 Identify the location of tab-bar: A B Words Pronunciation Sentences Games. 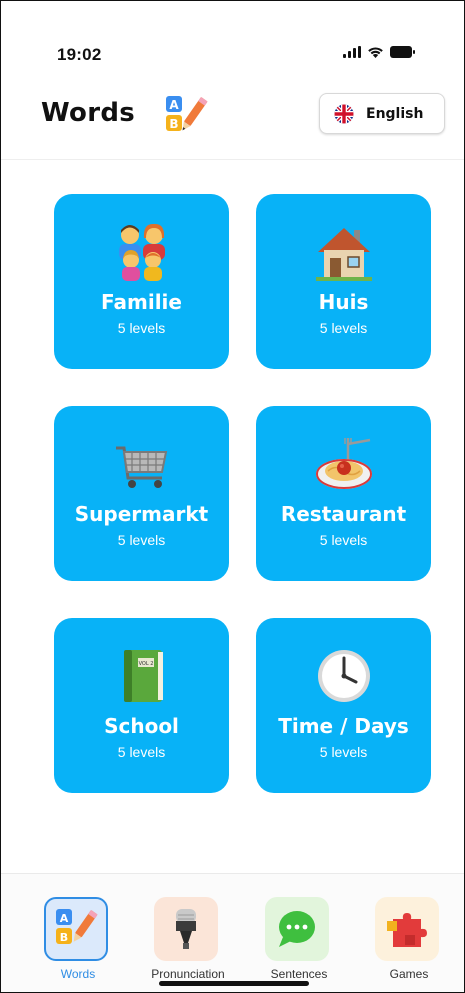
(232, 932).